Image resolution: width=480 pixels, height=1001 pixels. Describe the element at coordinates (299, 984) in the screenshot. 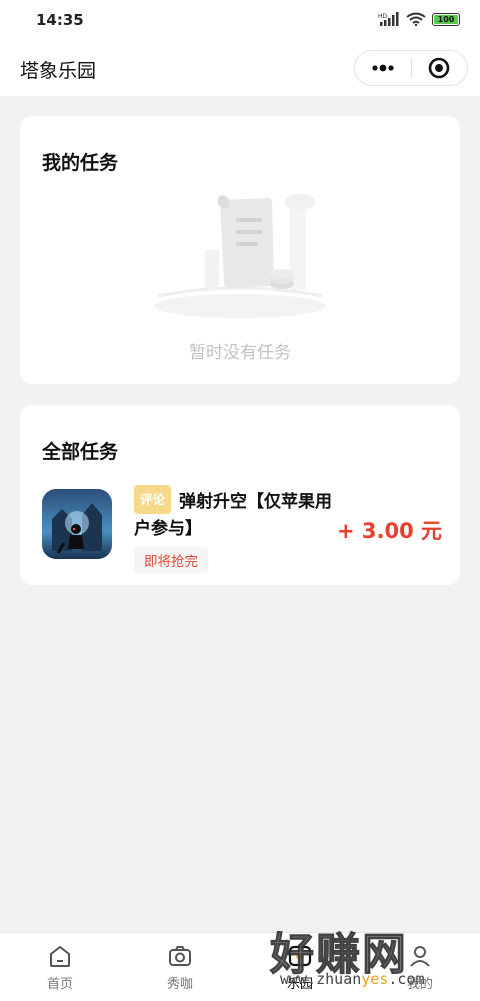

I see `tab-park-label: 乐园` at that location.